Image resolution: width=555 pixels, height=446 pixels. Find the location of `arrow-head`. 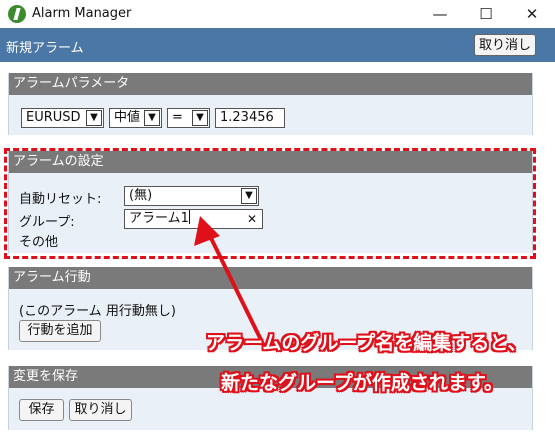

arrow-head is located at coordinates (207, 231).